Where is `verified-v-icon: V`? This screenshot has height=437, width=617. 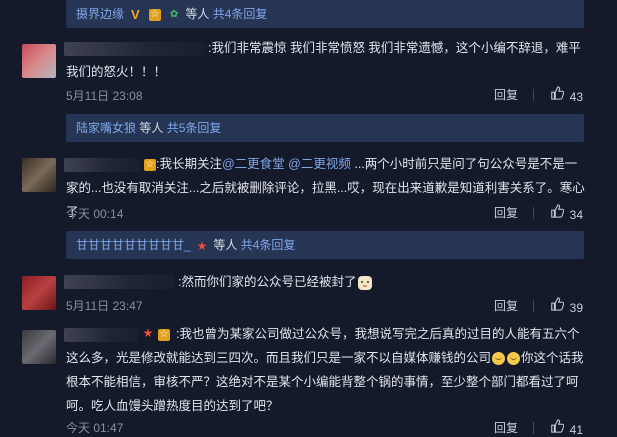 verified-v-icon: V is located at coordinates (135, 14).